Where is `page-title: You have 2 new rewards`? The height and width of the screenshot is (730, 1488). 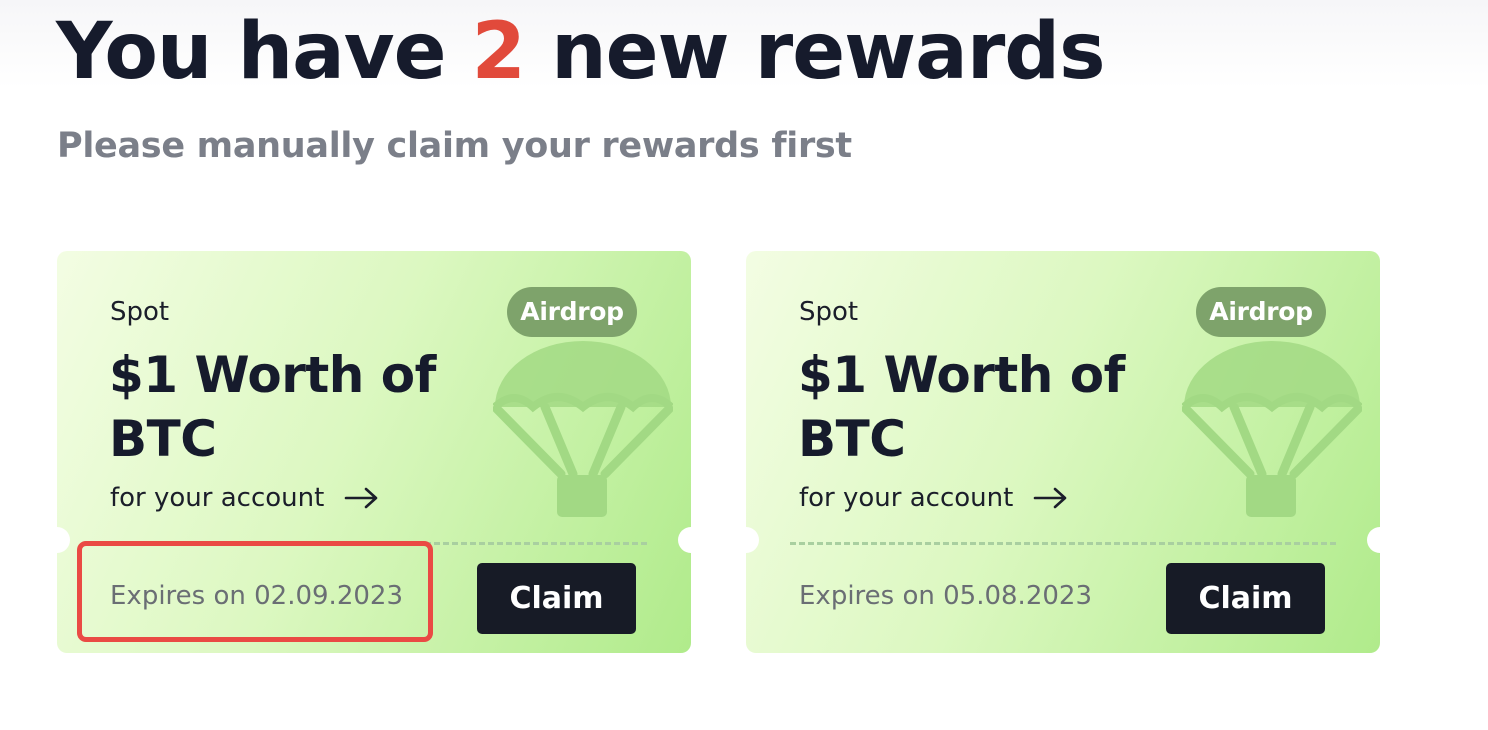
page-title: You have 2 new rewards is located at coordinates (581, 52).